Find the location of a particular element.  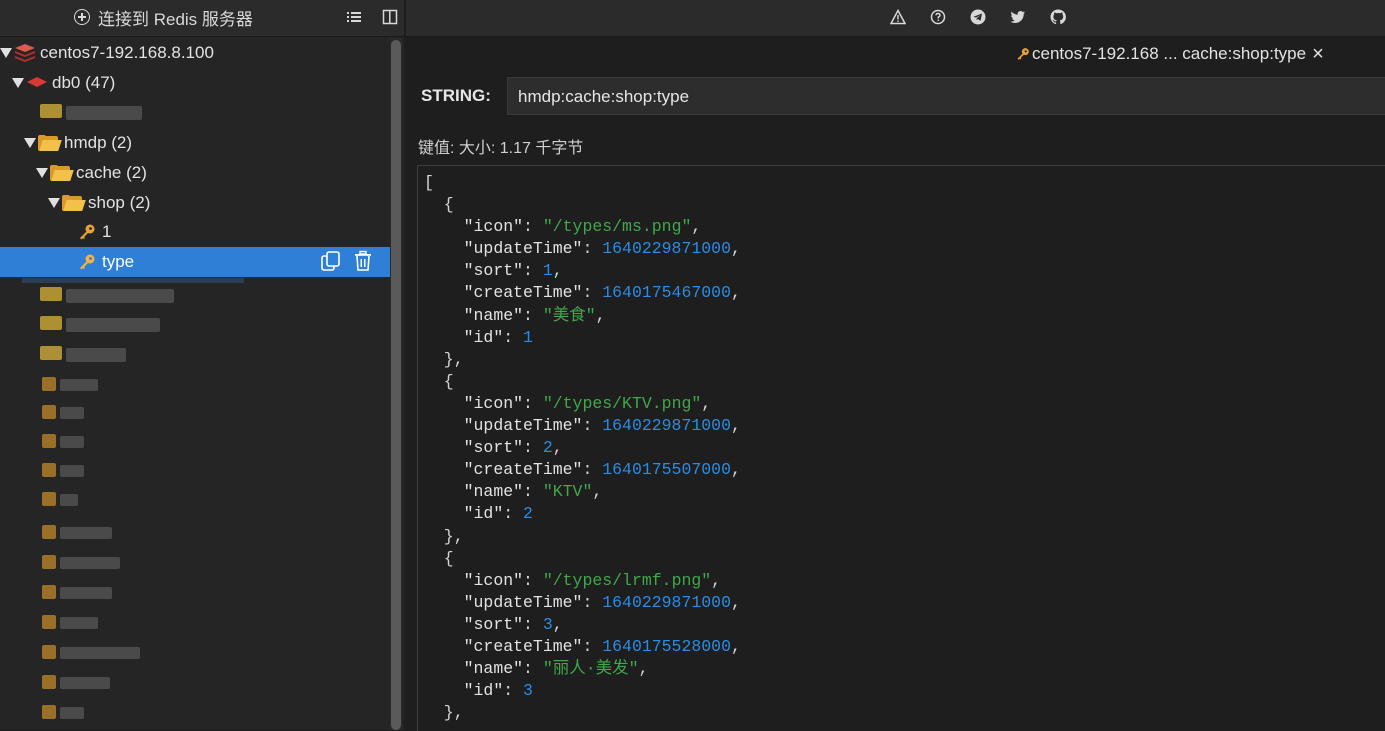

key-name-field: hmdp:cache:shop:type is located at coordinates (946, 96).